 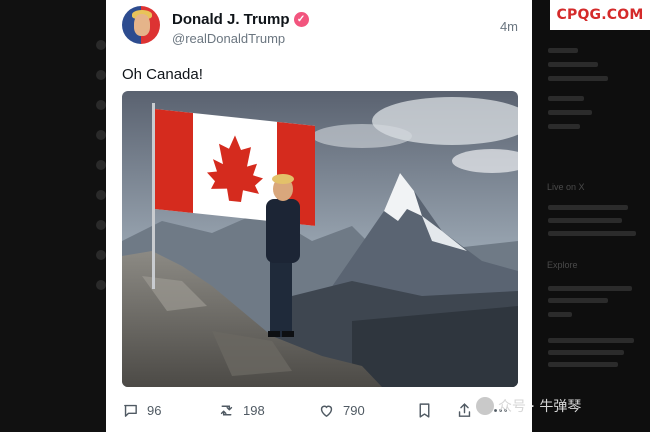 What do you see at coordinates (141, 410) in the screenshot?
I see `reply-button: 96` at bounding box center [141, 410].